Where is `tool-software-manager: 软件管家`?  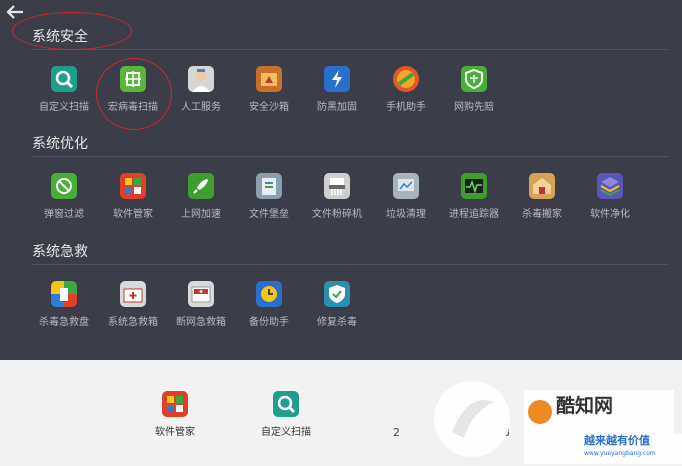
tool-software-manager: 软件管家 is located at coordinates (133, 196).